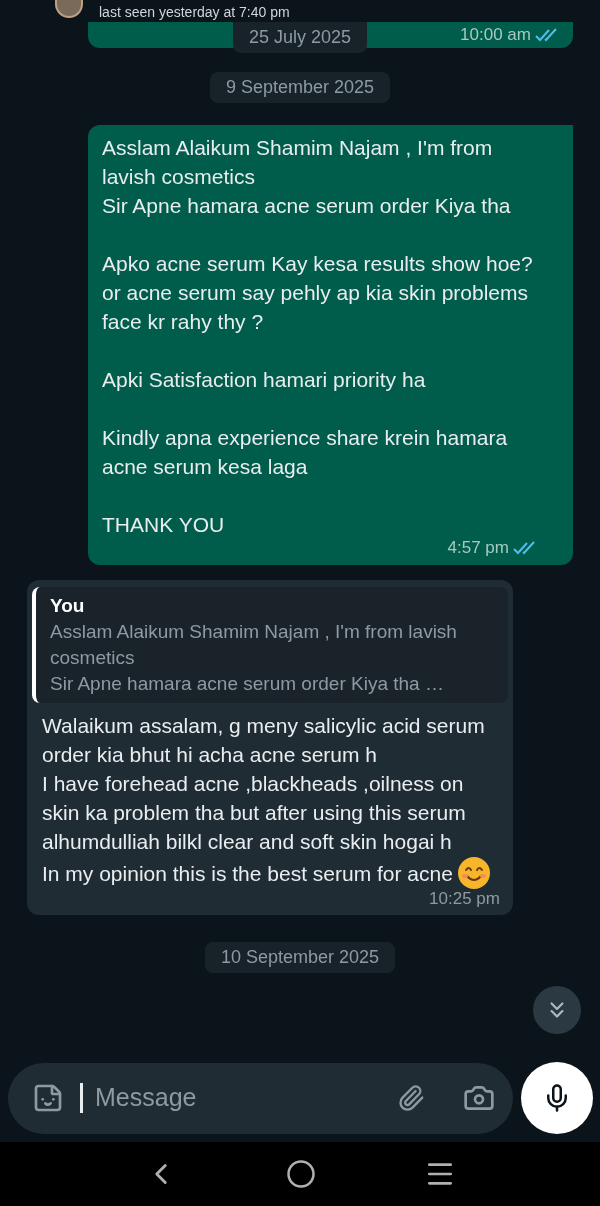  What do you see at coordinates (254, 812) in the screenshot?
I see `message-text: I have forehead acne ,blackheads ,oilness on skin ka problem tha but after using this serum alhumdulliah bilkl clear and soft skin hogai h` at bounding box center [254, 812].